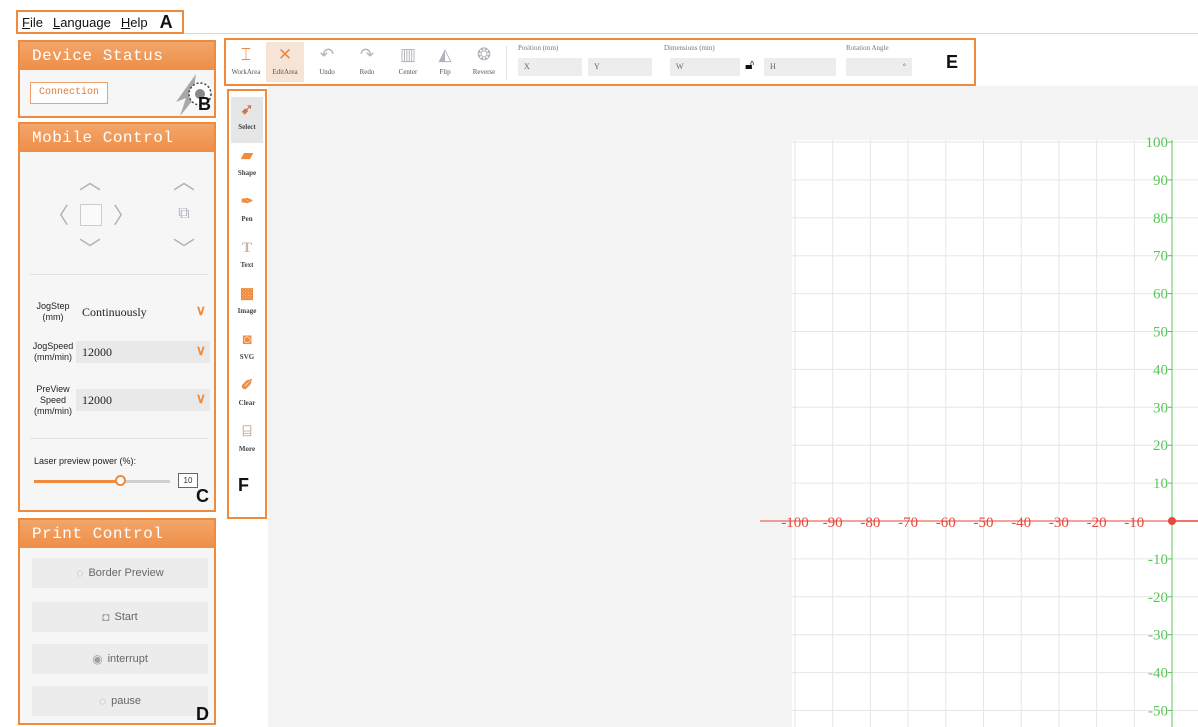  I want to click on start-icon: ◘, so click(106, 617).